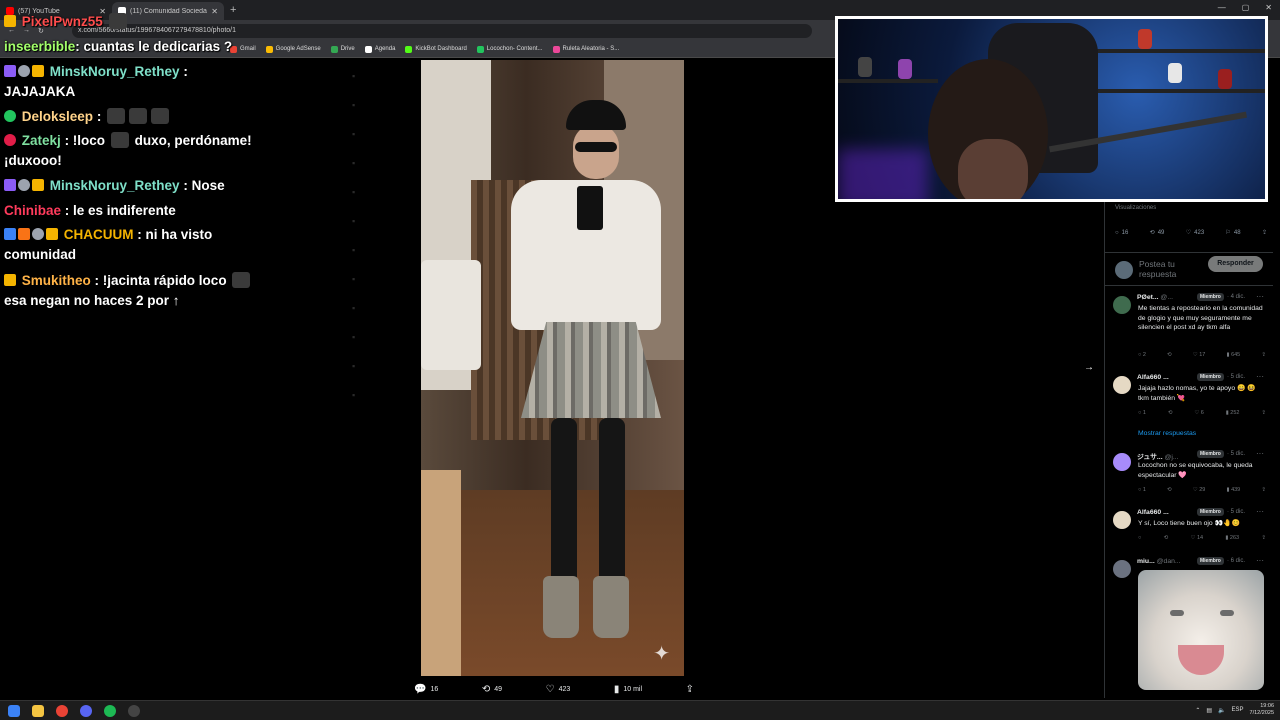 This screenshot has width=1280, height=720. What do you see at coordinates (1235, 264) in the screenshot?
I see `reply-button: Responder` at bounding box center [1235, 264].